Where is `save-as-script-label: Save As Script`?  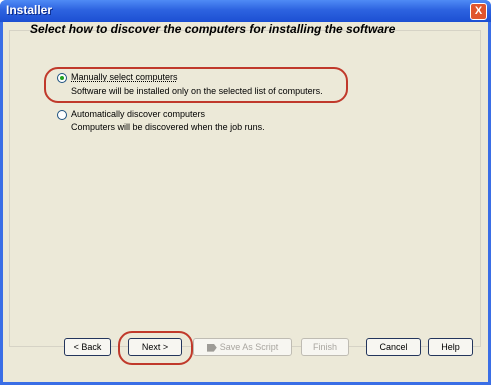 save-as-script-label: Save As Script is located at coordinates (249, 347).